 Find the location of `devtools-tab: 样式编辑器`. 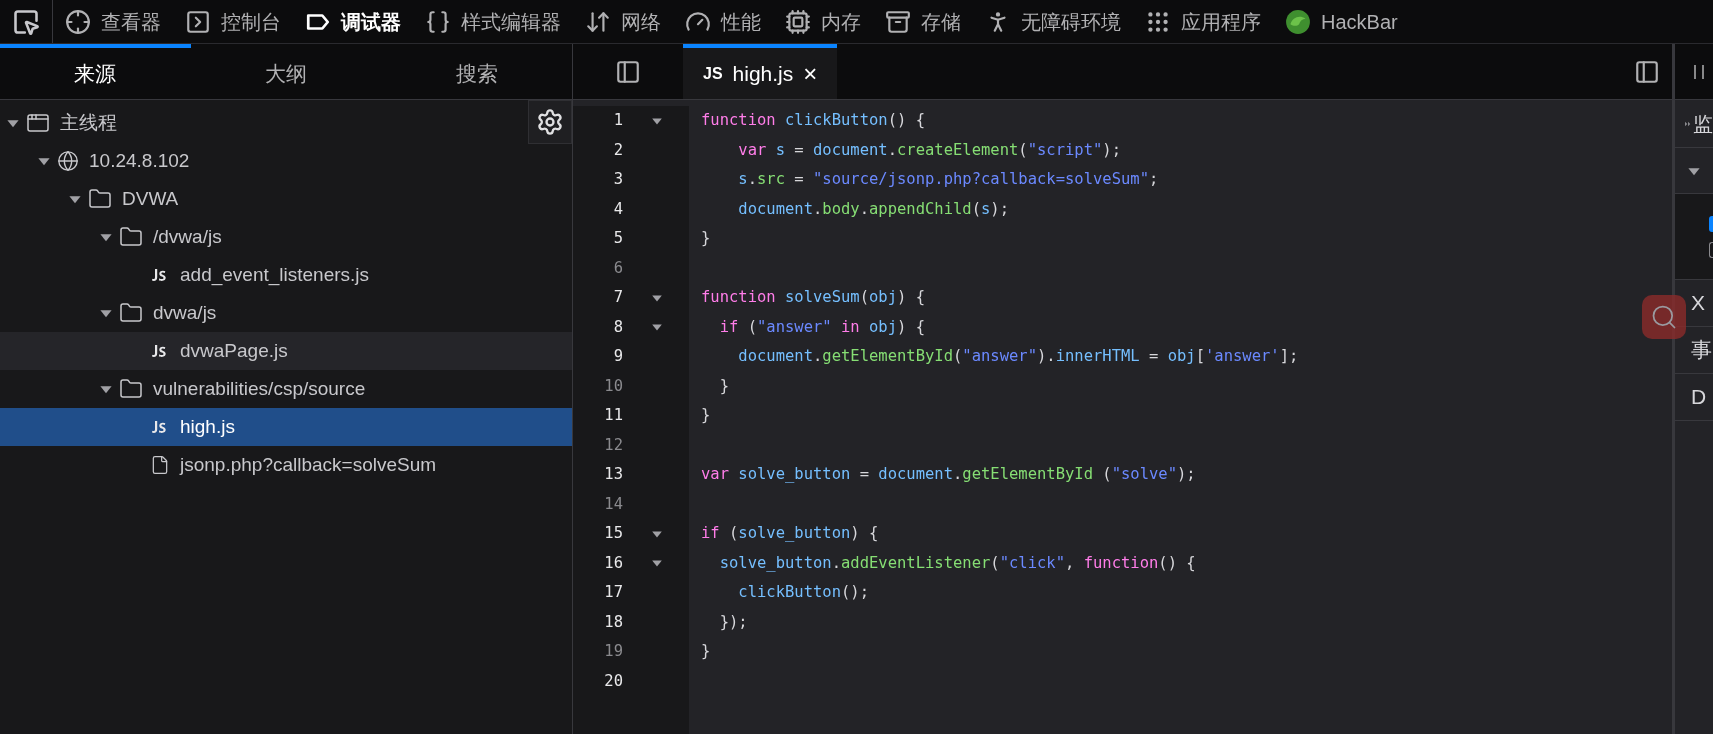

devtools-tab: 样式编辑器 is located at coordinates (493, 21).